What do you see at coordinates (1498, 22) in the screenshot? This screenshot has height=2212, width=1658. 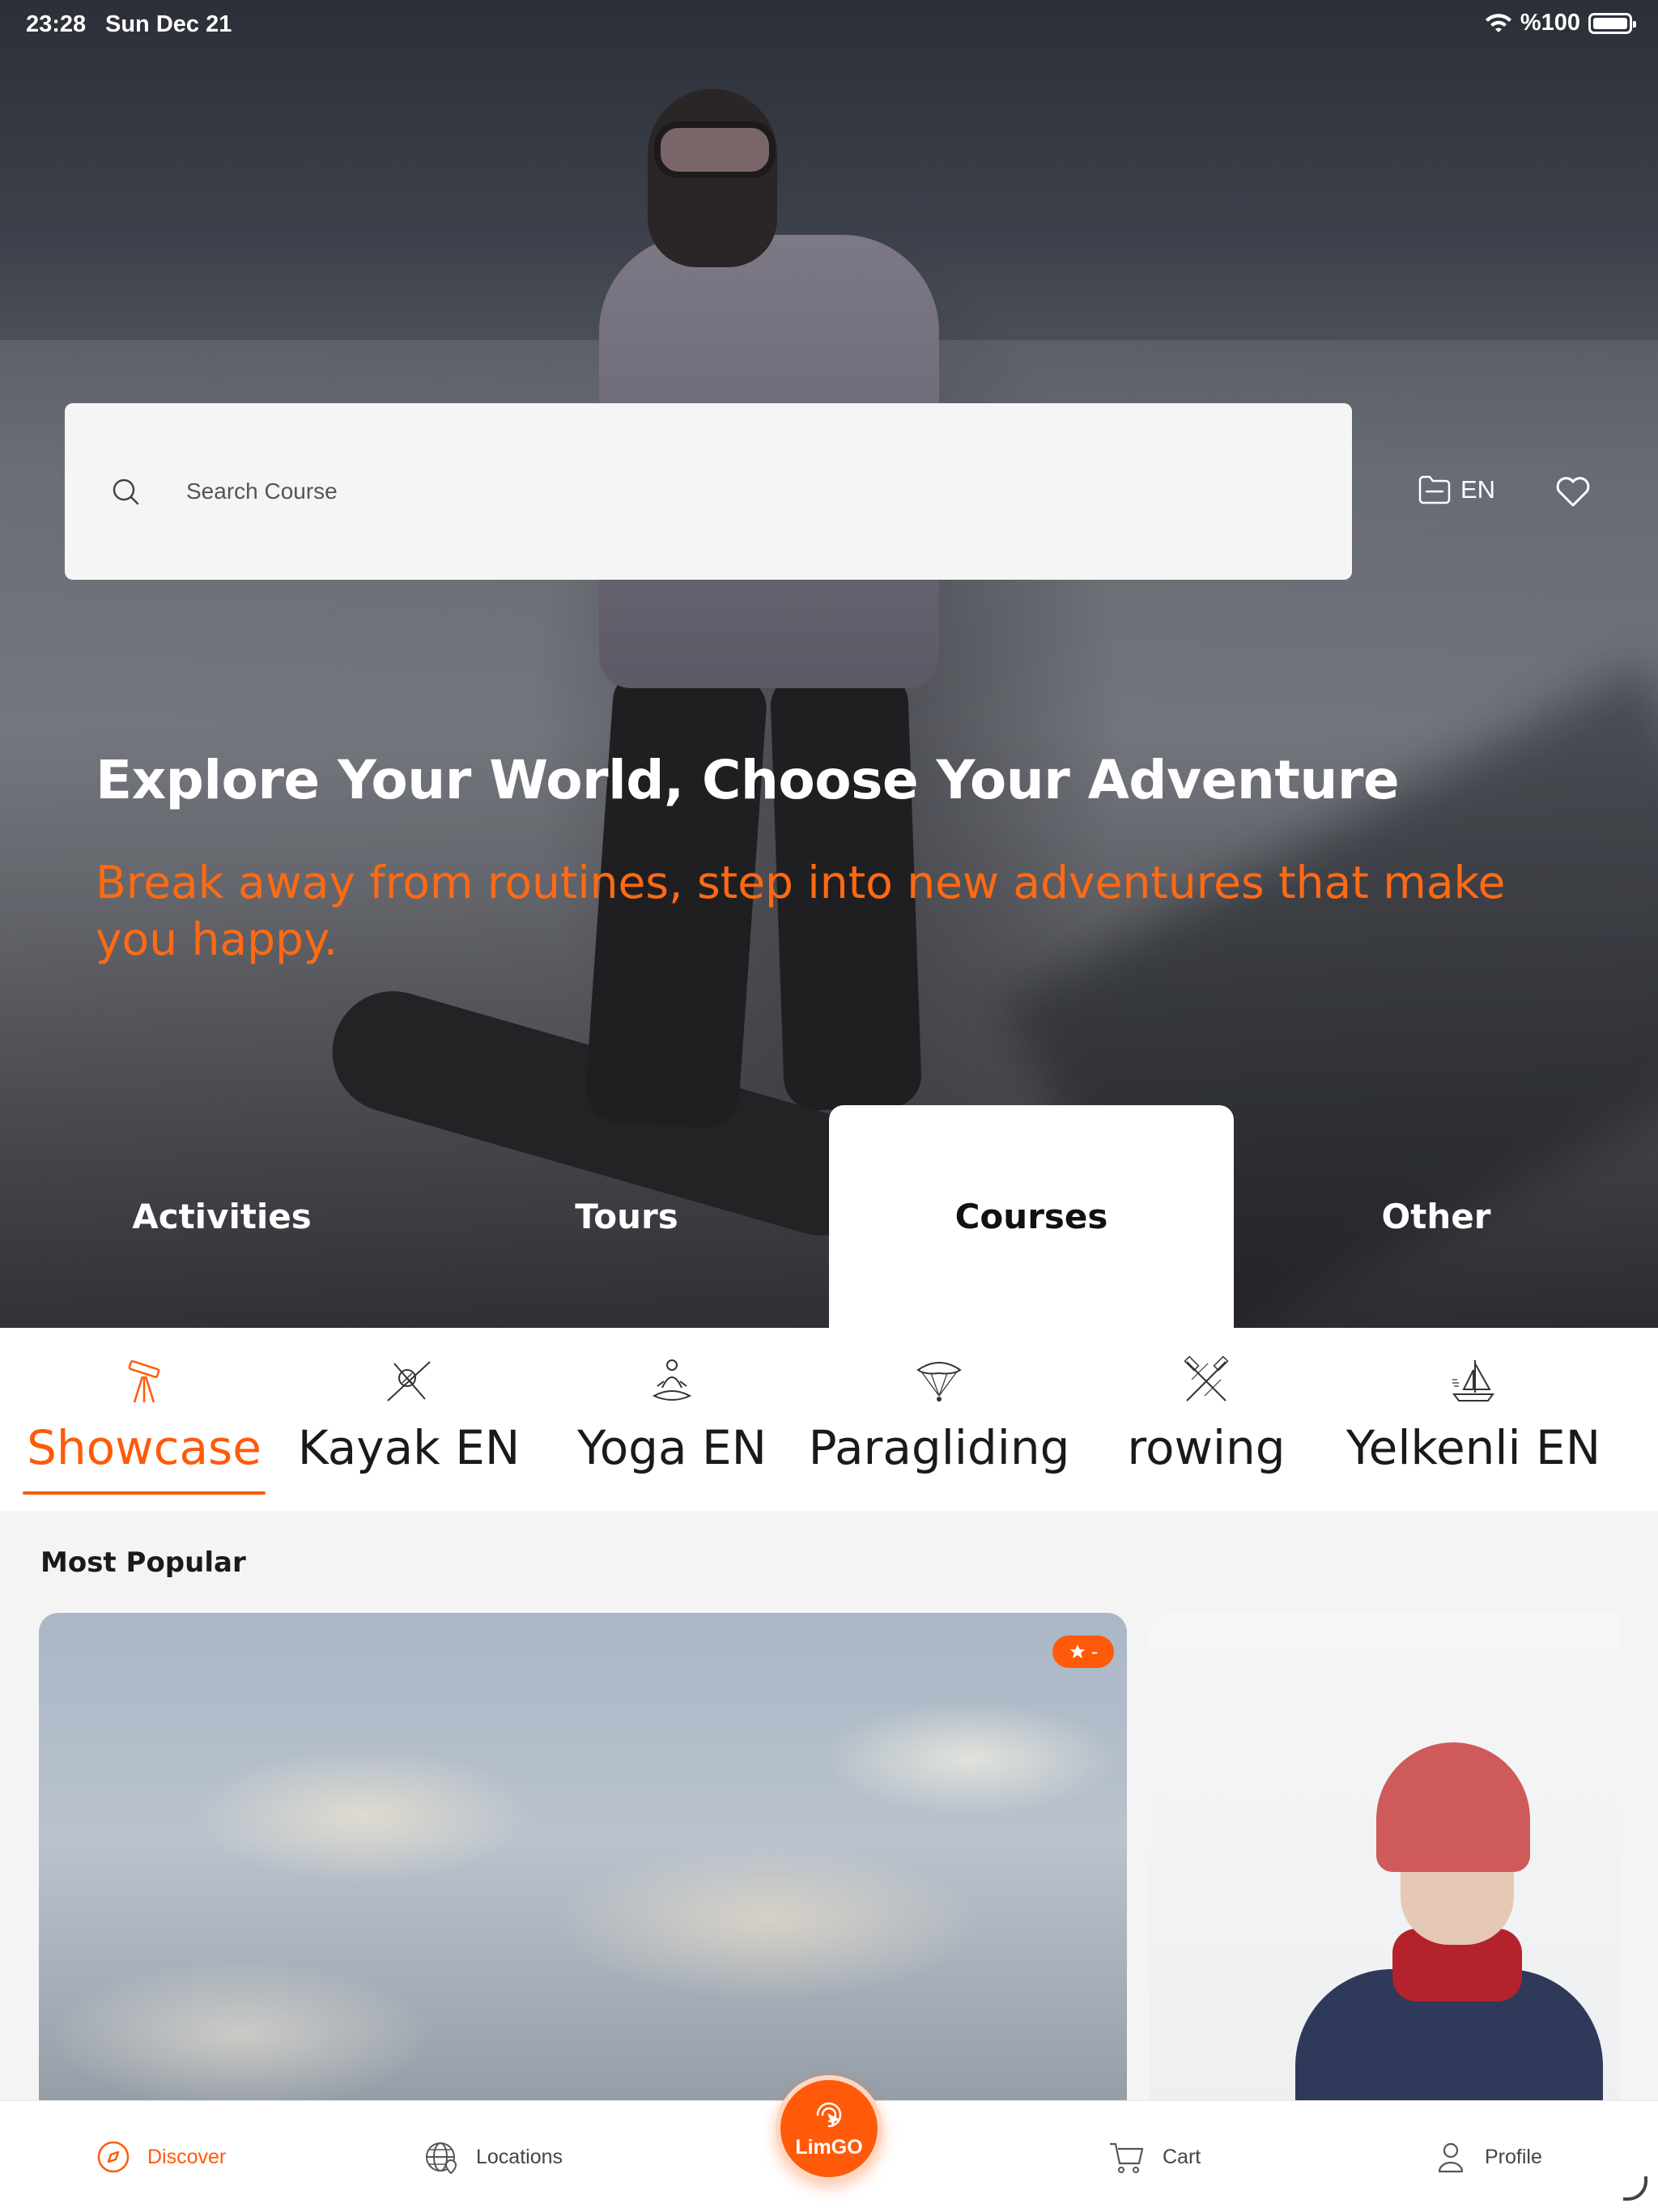 I see `wifi-icon` at bounding box center [1498, 22].